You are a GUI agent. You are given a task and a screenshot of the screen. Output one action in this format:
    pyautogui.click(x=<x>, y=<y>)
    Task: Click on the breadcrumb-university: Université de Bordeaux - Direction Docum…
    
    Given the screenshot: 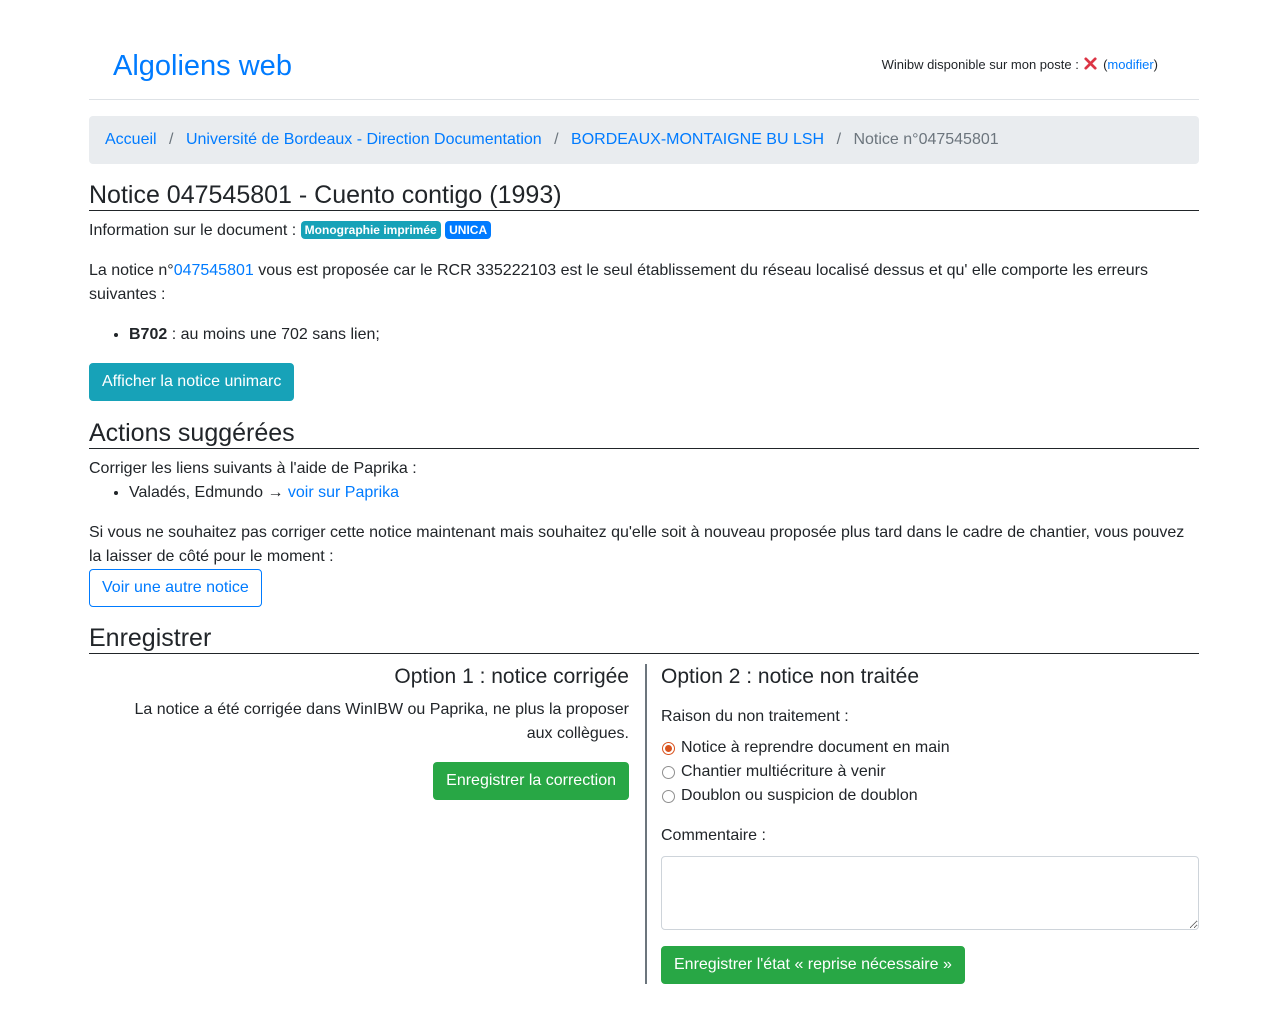 What is the action you would take?
    pyautogui.click(x=364, y=139)
    